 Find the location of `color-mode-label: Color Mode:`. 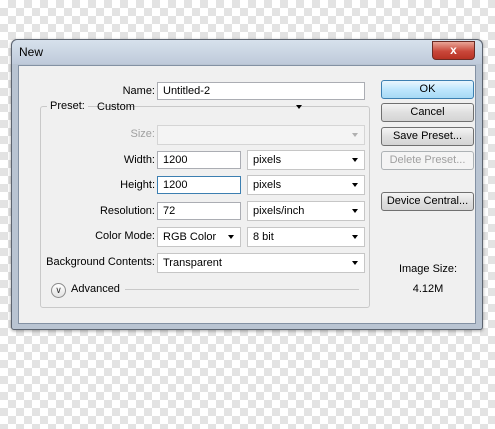

color-mode-label: Color Mode: is located at coordinates (125, 236).